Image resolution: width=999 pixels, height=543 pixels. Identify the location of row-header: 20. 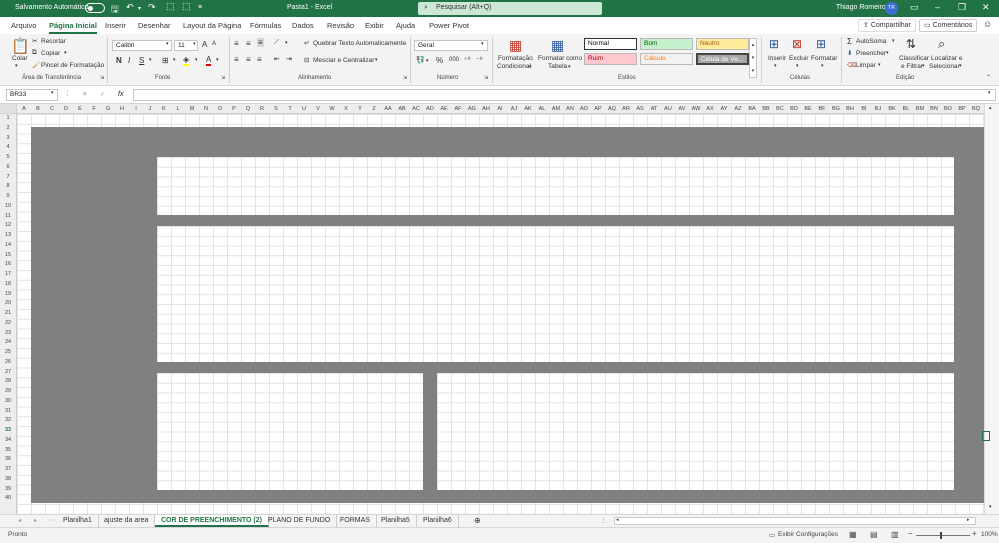
(8, 303).